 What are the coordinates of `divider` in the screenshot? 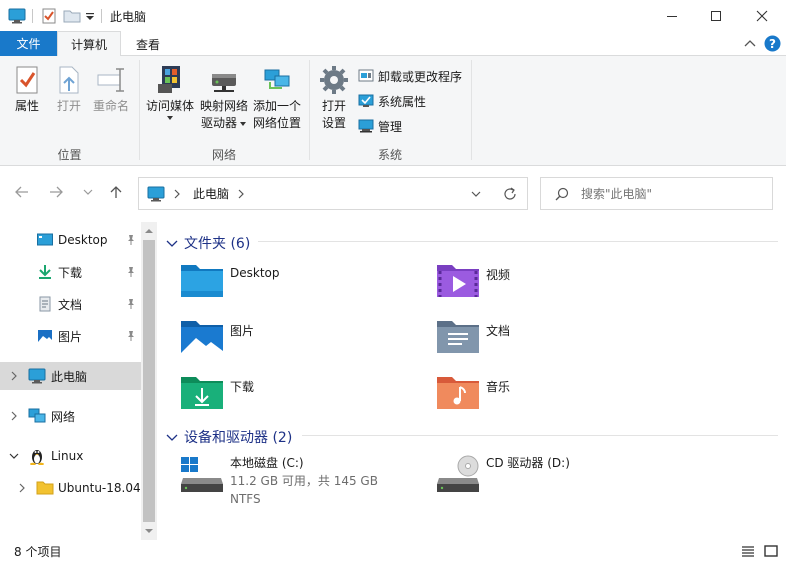 It's located at (101, 16).